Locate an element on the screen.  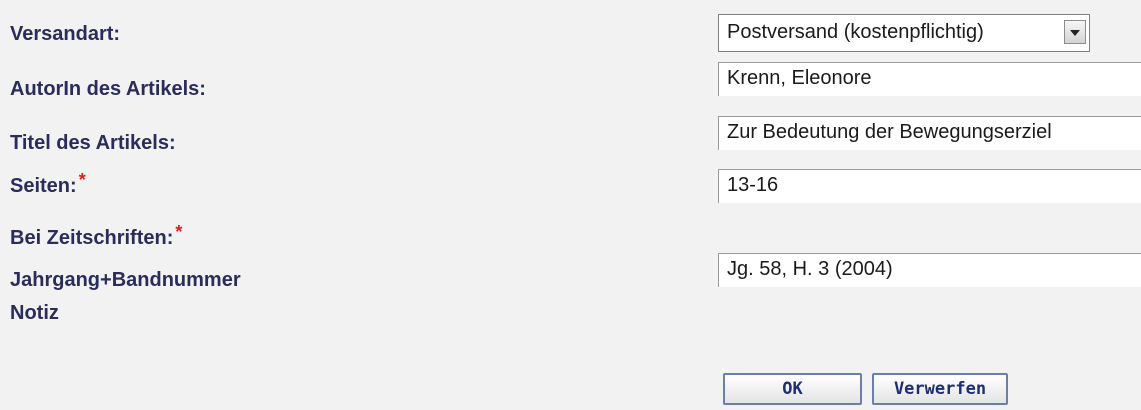
versandart-label: Versandart: is located at coordinates (65, 34).